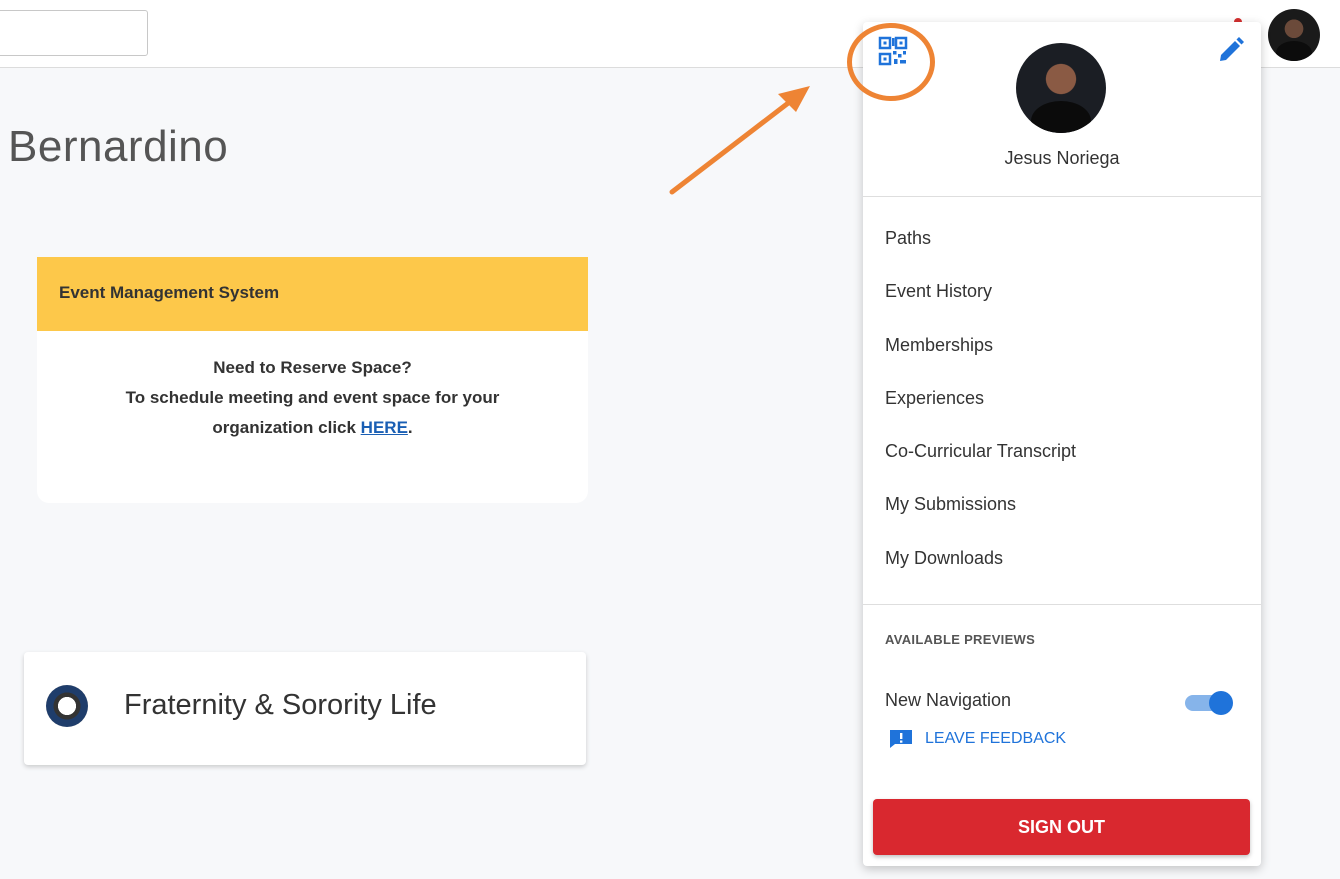 Image resolution: width=1340 pixels, height=879 pixels. I want to click on menu-item-experiences: Experiences, so click(980, 407).